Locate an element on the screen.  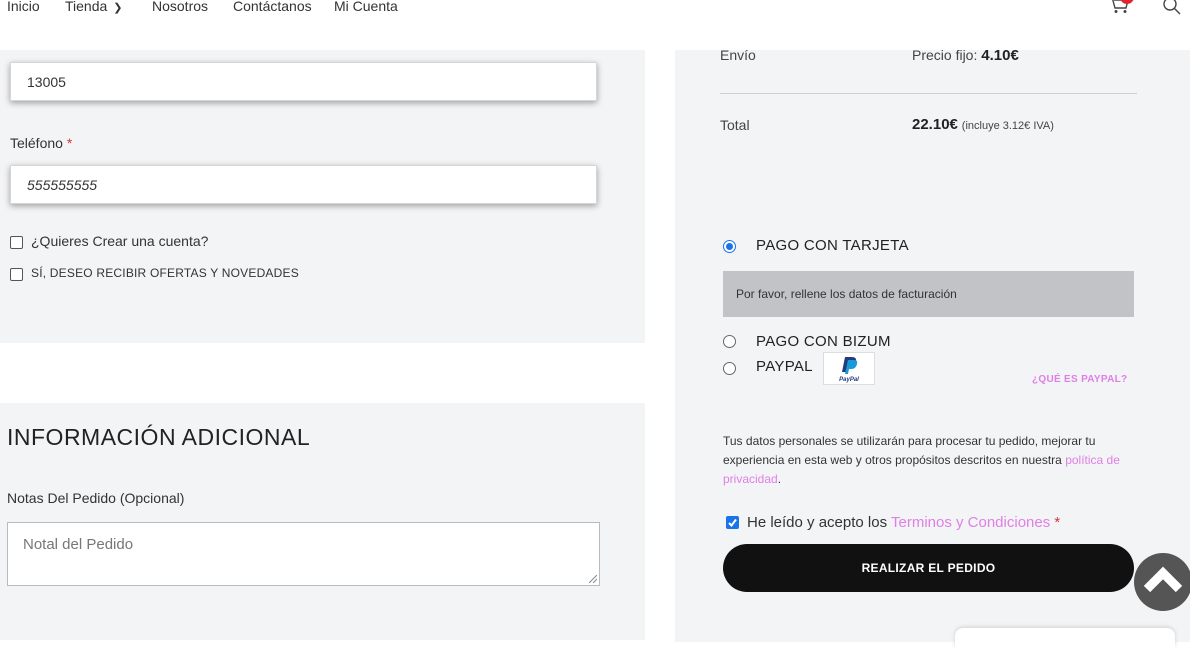
terms-prefix: He leído y acepto los is located at coordinates (819, 522).